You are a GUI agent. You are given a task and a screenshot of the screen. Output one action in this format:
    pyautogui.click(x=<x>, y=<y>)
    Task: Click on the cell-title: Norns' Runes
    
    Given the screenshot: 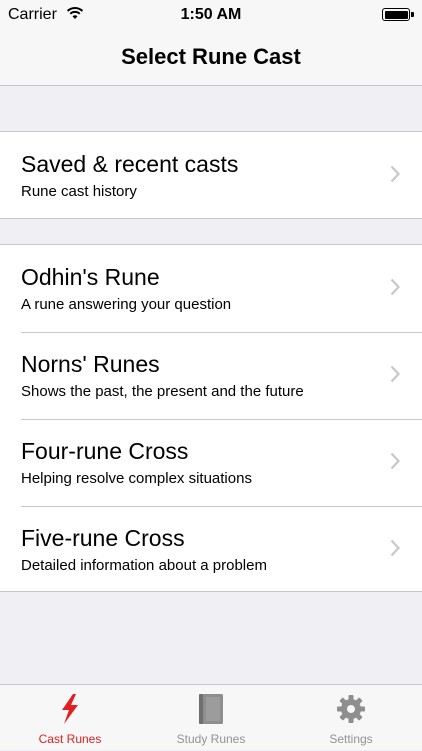 What is the action you would take?
    pyautogui.click(x=90, y=364)
    